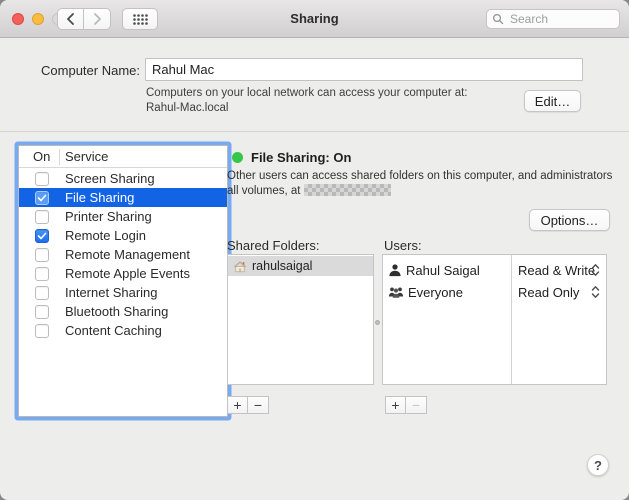  What do you see at coordinates (113, 330) in the screenshot?
I see `service-label: Content Caching` at bounding box center [113, 330].